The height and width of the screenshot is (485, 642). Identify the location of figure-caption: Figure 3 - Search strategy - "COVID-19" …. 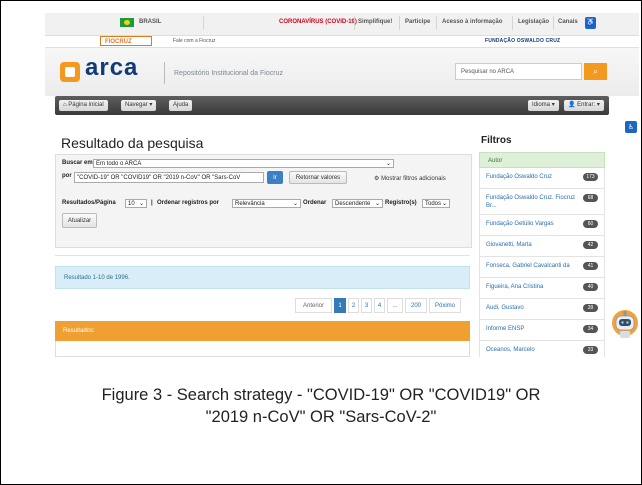
(321, 406).